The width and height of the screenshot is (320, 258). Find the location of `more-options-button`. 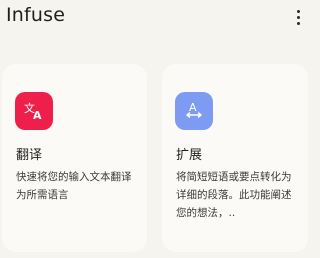

more-options-button is located at coordinates (298, 17).